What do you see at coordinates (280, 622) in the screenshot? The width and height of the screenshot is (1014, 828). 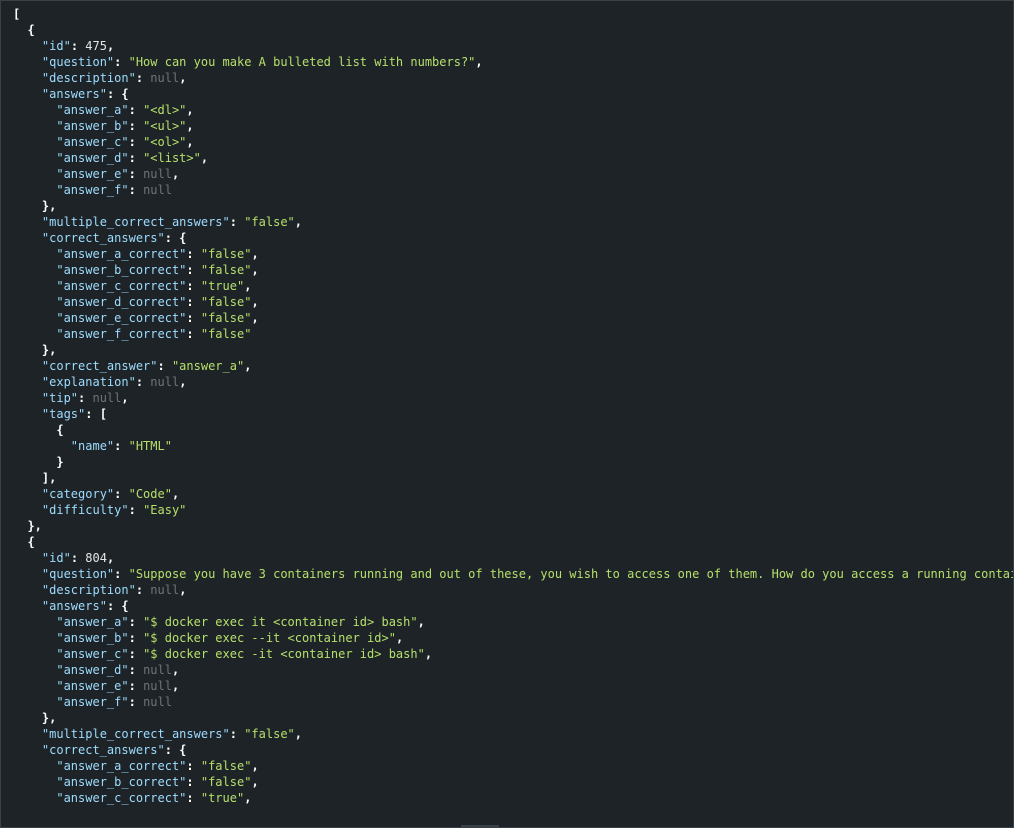 I see `json-string-value: "$ docker exec it <container id> bash"` at bounding box center [280, 622].